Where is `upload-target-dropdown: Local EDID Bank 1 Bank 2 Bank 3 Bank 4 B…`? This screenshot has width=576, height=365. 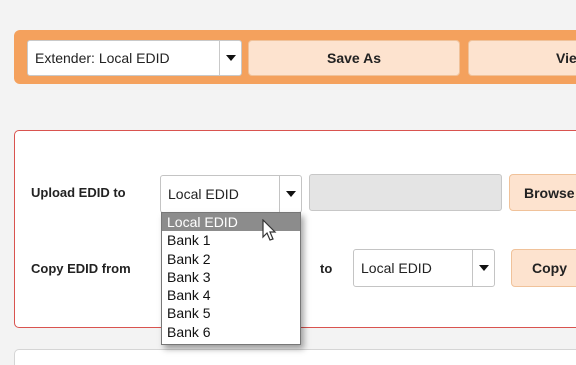 upload-target-dropdown: Local EDID Bank 1 Bank 2 Bank 3 Bank 4 B… is located at coordinates (231, 278).